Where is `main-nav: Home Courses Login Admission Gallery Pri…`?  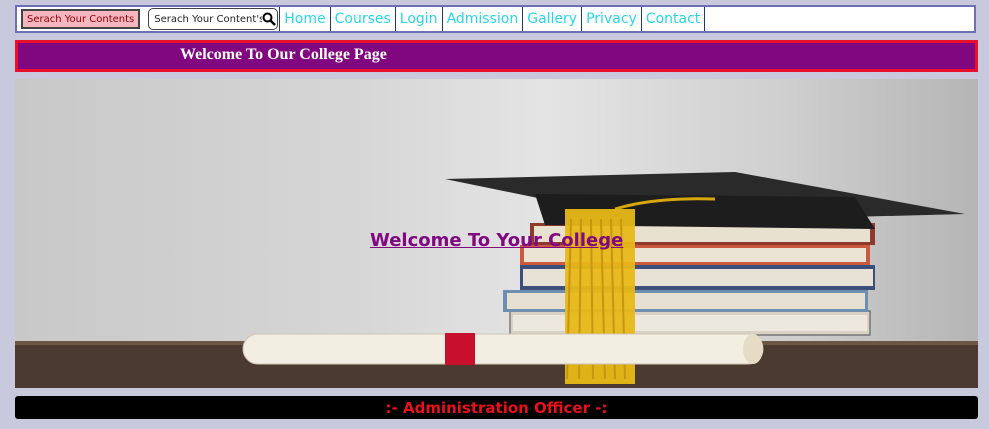 main-nav: Home Courses Login Admission Gallery Pri… is located at coordinates (492, 19).